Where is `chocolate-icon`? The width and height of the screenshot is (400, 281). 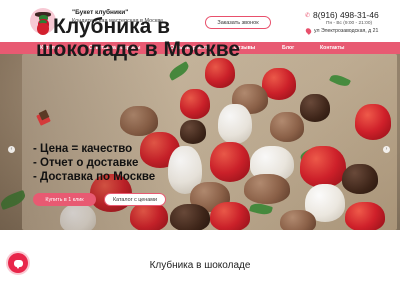
chocolate-icon is located at coordinates (43, 117).